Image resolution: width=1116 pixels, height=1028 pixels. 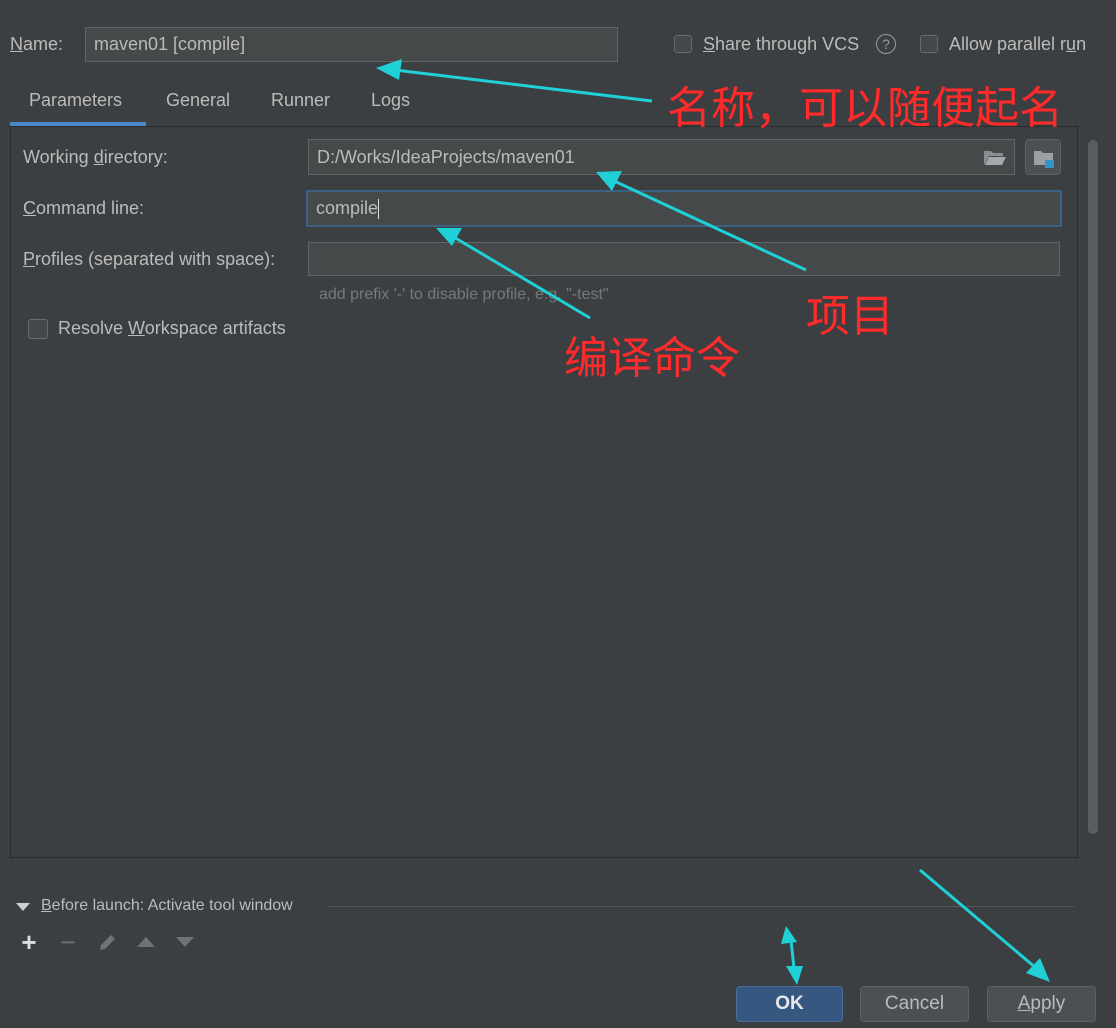 I want to click on working-directory-value: D:/Works/IdeaProjects/maven01, so click(x=446, y=156).